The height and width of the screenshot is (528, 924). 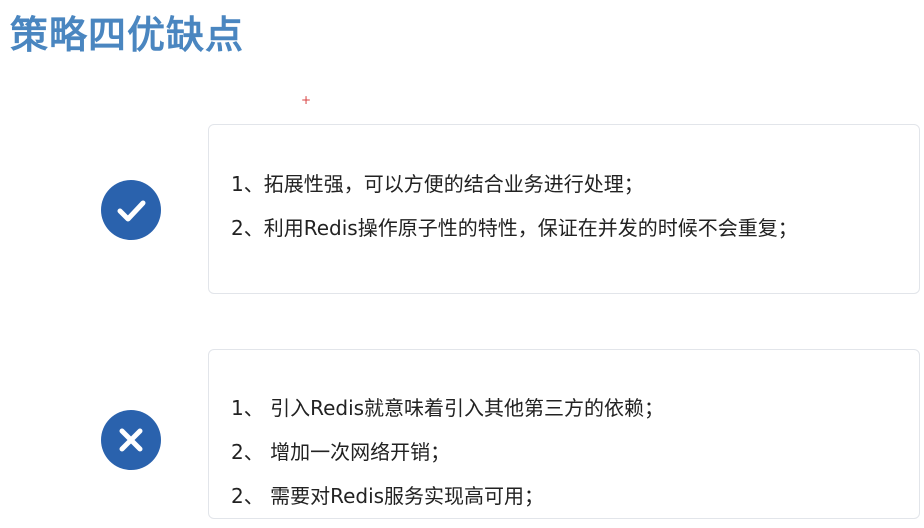 I want to click on annotation-plus-mark: +, so click(x=306, y=100).